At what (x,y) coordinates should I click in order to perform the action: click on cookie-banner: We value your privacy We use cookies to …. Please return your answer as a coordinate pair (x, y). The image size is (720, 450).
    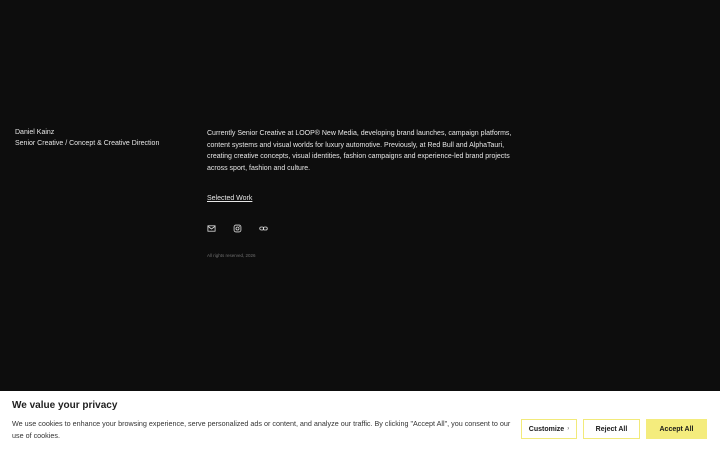
    Looking at the image, I should click on (360, 420).